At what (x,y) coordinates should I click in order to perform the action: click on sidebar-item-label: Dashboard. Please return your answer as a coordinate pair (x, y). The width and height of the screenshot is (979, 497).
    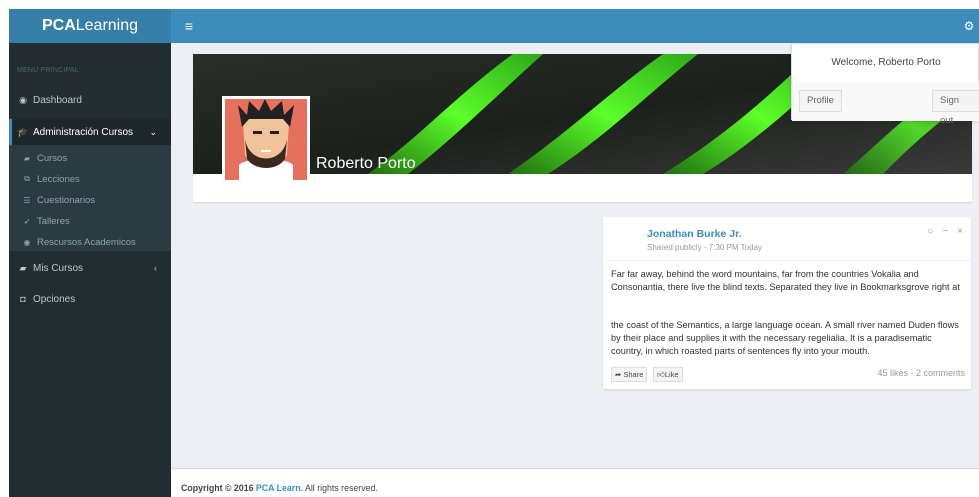
    Looking at the image, I should click on (57, 100).